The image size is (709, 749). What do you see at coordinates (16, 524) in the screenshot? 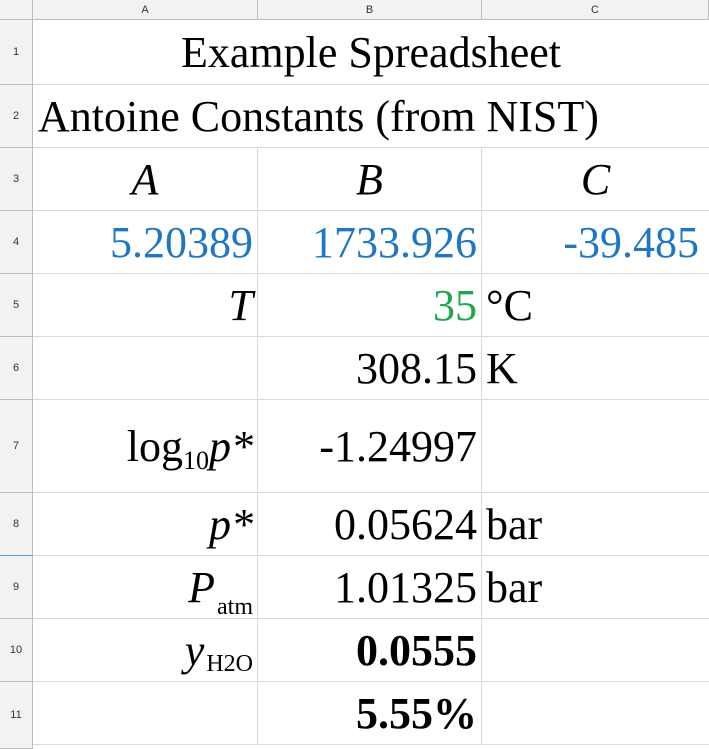
I see `row-header-8: 8` at bounding box center [16, 524].